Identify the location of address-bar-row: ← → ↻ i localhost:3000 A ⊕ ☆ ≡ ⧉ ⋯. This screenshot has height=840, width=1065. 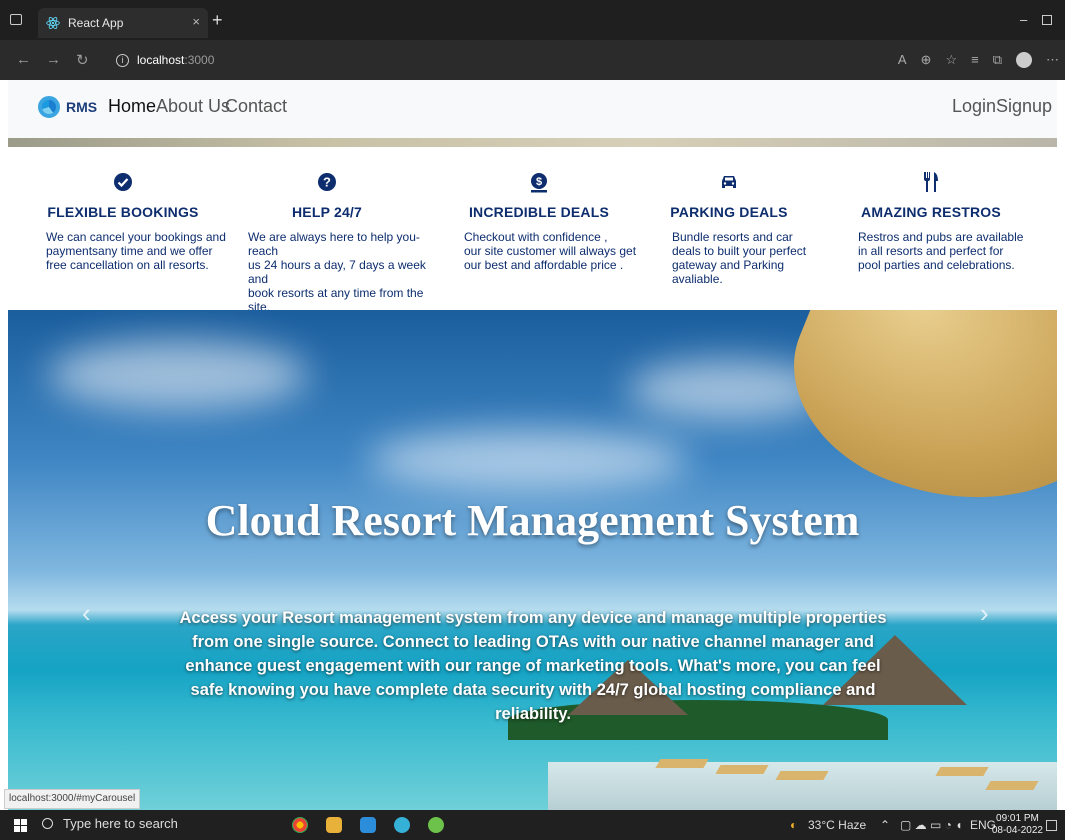
(532, 60).